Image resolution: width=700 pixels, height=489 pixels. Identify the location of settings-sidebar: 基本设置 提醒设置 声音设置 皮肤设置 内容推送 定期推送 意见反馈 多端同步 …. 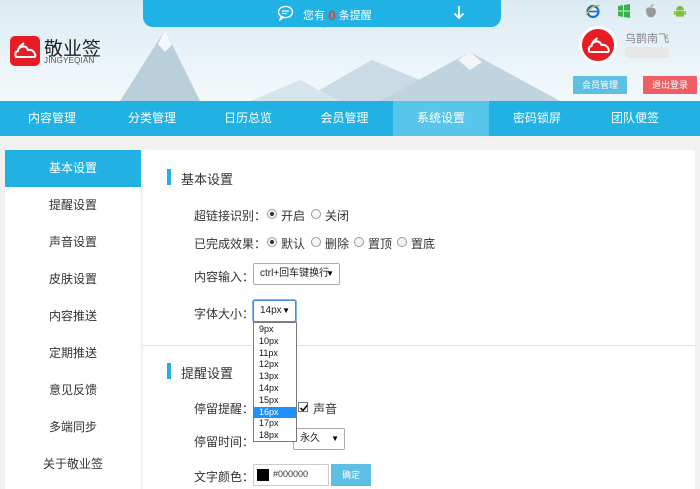
(73, 319).